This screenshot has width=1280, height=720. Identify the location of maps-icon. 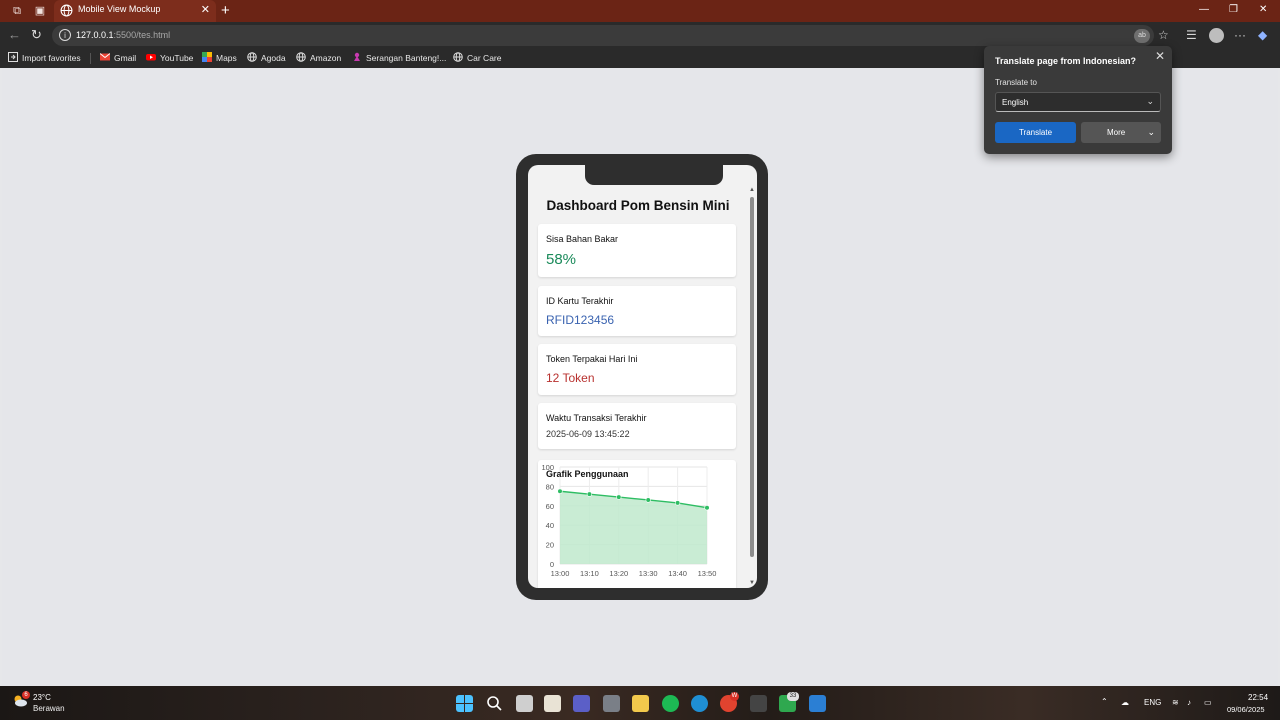
(207, 57).